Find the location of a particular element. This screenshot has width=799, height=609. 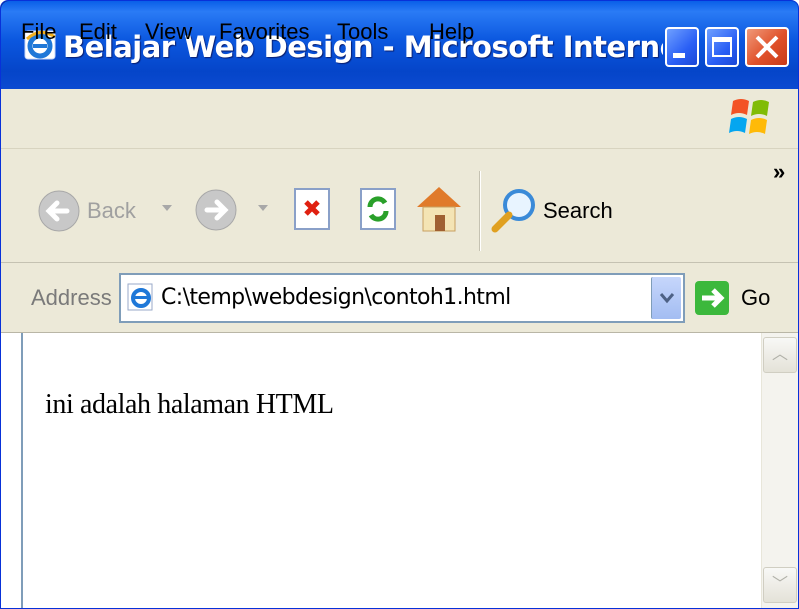

menu-item-file: File is located at coordinates (38, 32).